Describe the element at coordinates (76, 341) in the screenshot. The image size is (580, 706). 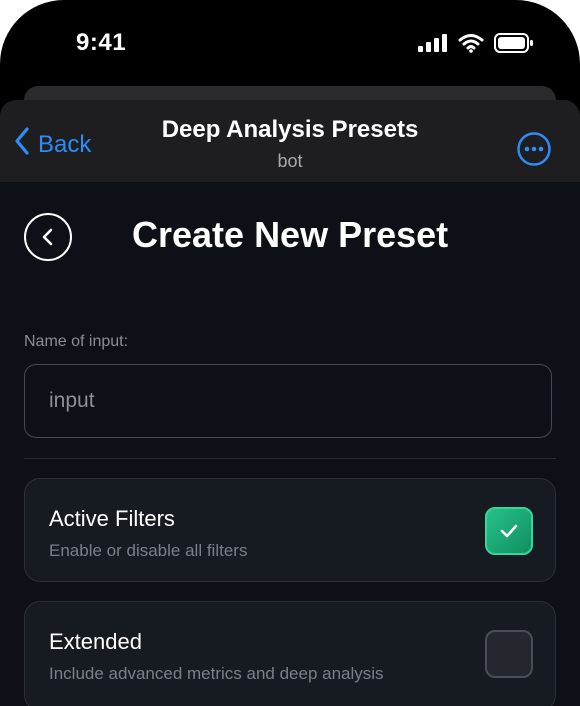
I see `name-field-label: Name of input:` at that location.